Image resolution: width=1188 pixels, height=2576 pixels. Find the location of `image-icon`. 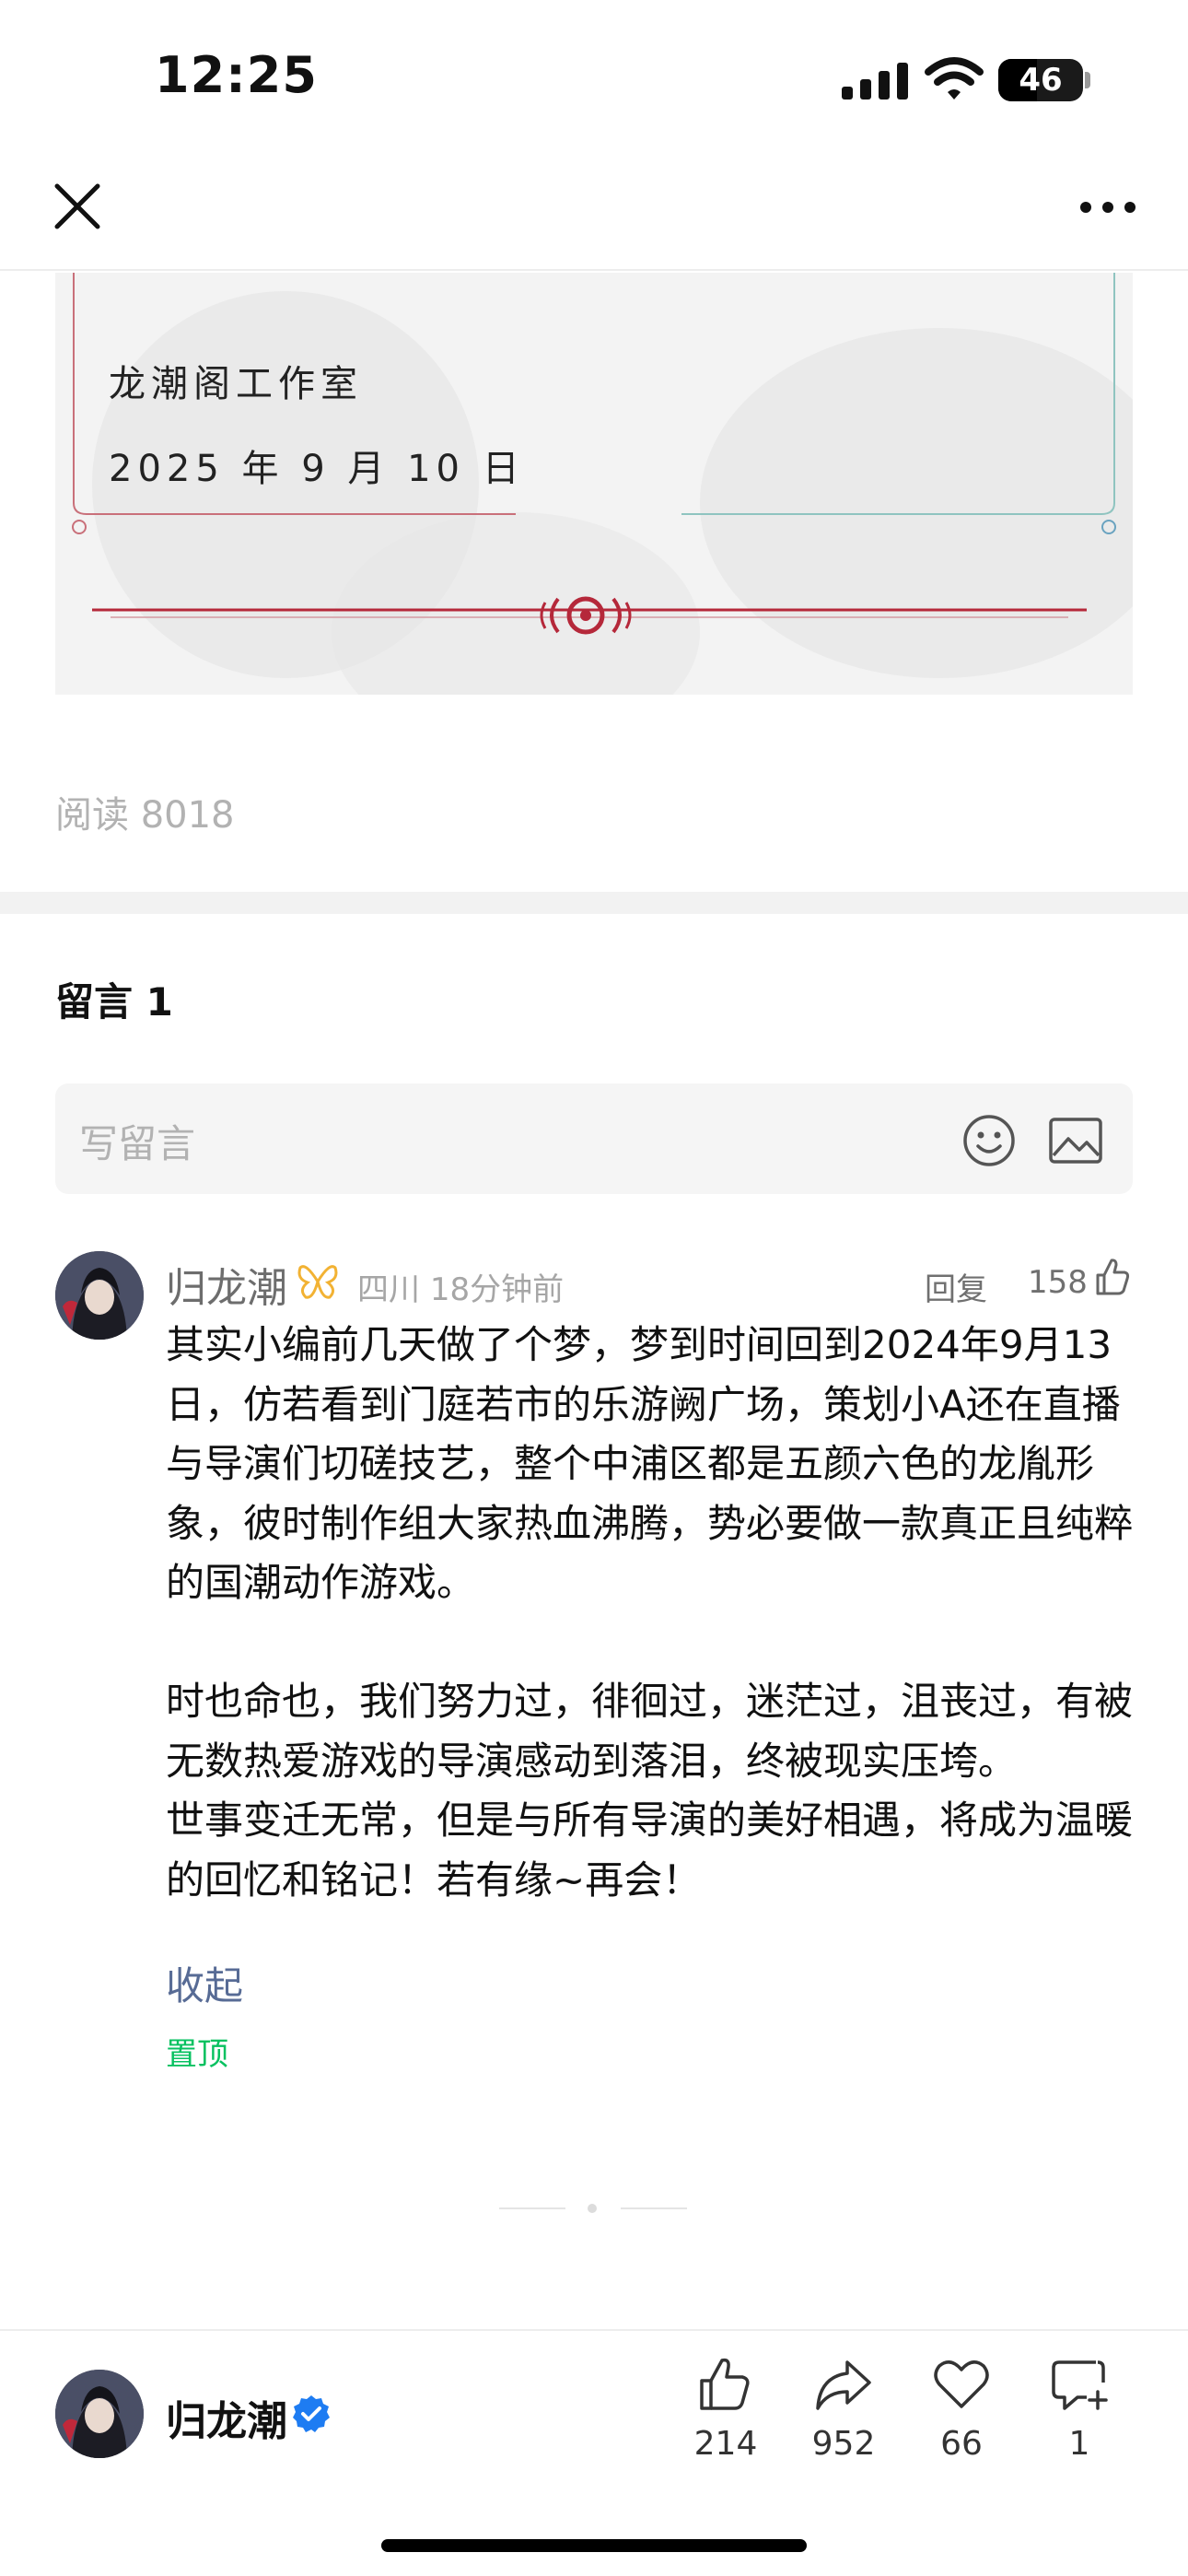

image-icon is located at coordinates (1075, 1141).